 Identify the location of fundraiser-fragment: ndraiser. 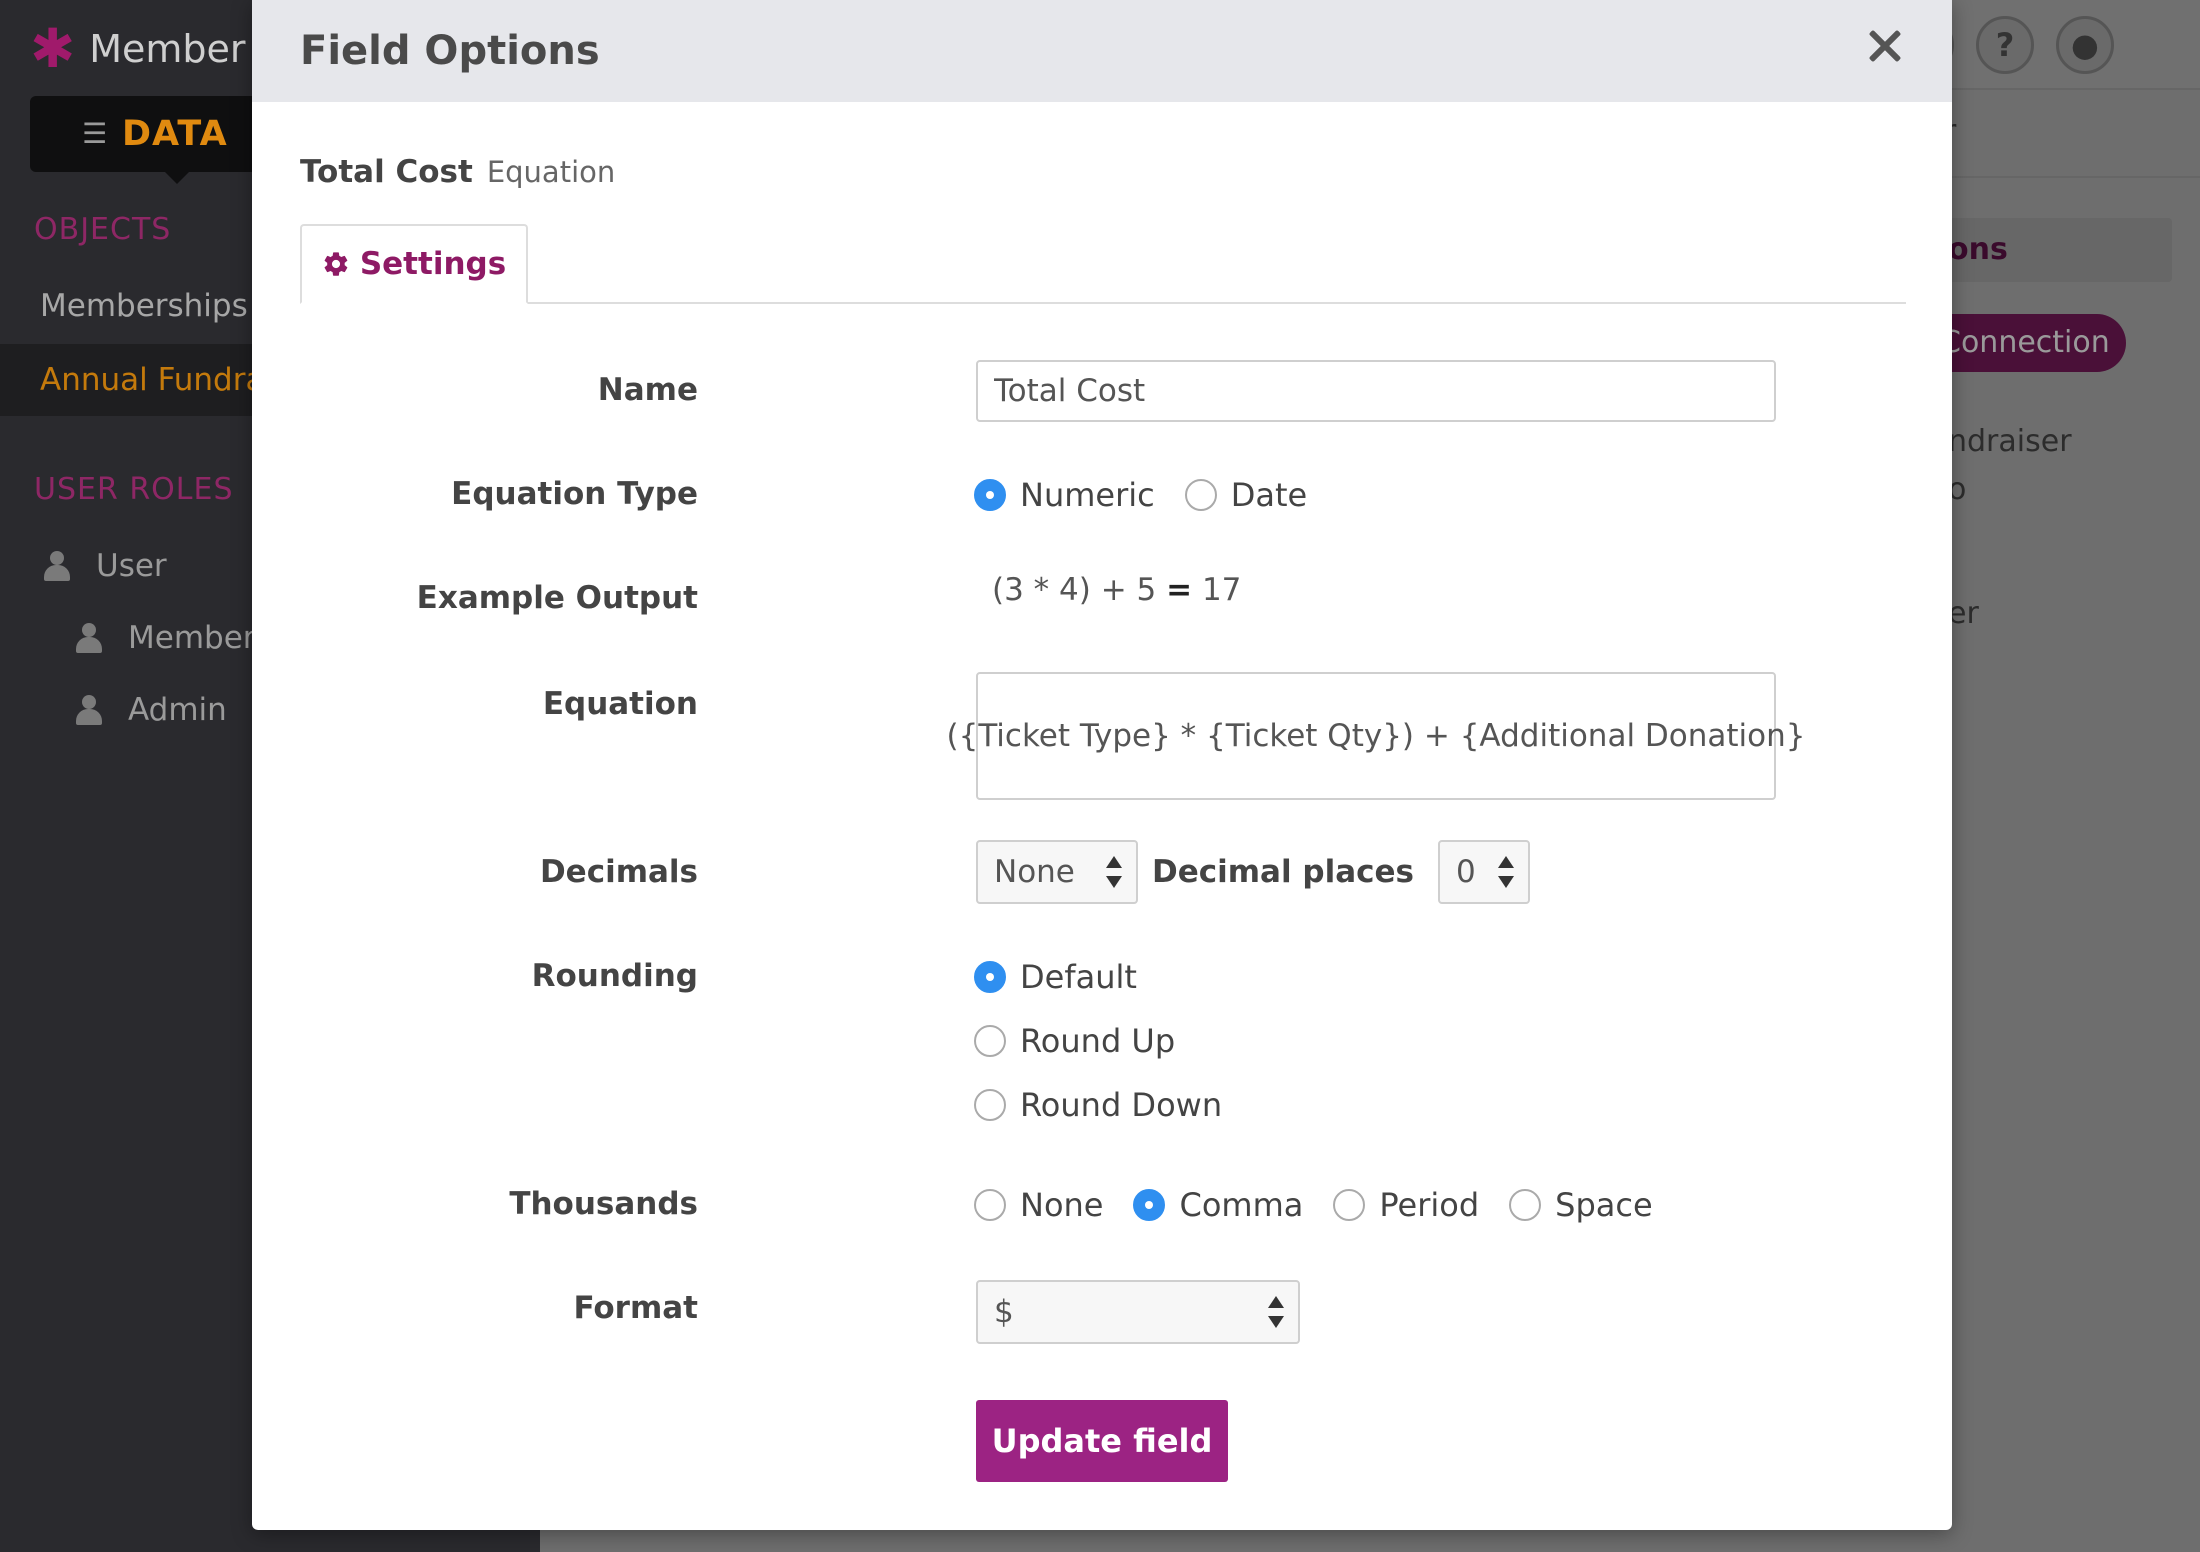
(2010, 441).